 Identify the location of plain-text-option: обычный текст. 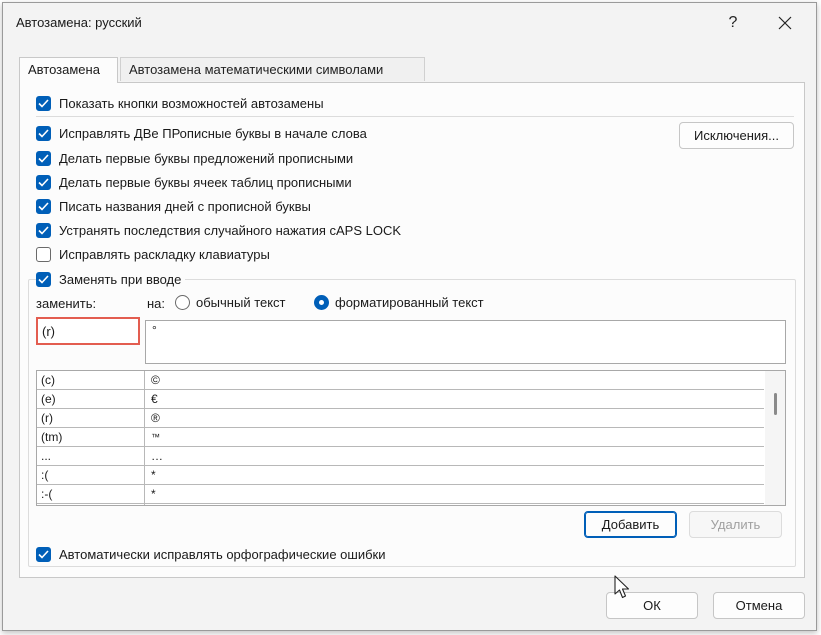
(230, 302).